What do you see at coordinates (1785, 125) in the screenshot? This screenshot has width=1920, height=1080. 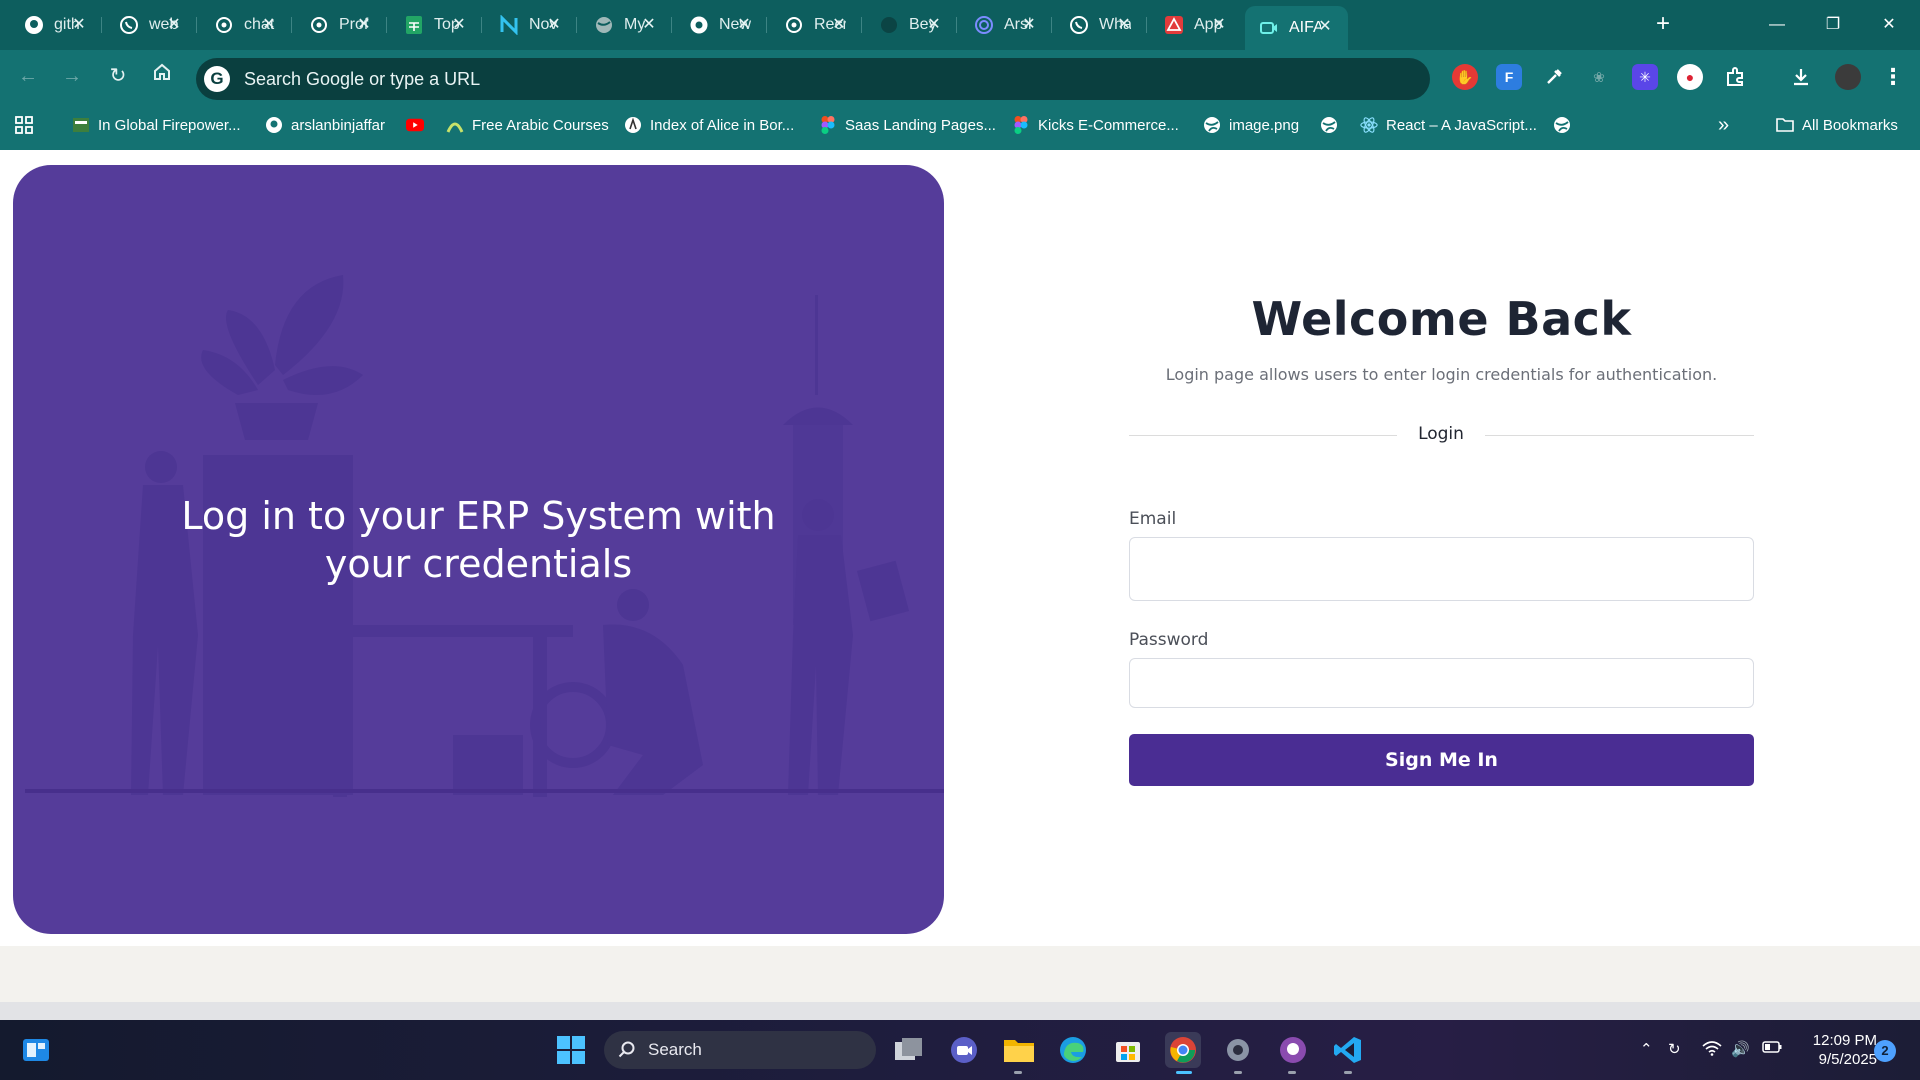 I see `folder-icon` at bounding box center [1785, 125].